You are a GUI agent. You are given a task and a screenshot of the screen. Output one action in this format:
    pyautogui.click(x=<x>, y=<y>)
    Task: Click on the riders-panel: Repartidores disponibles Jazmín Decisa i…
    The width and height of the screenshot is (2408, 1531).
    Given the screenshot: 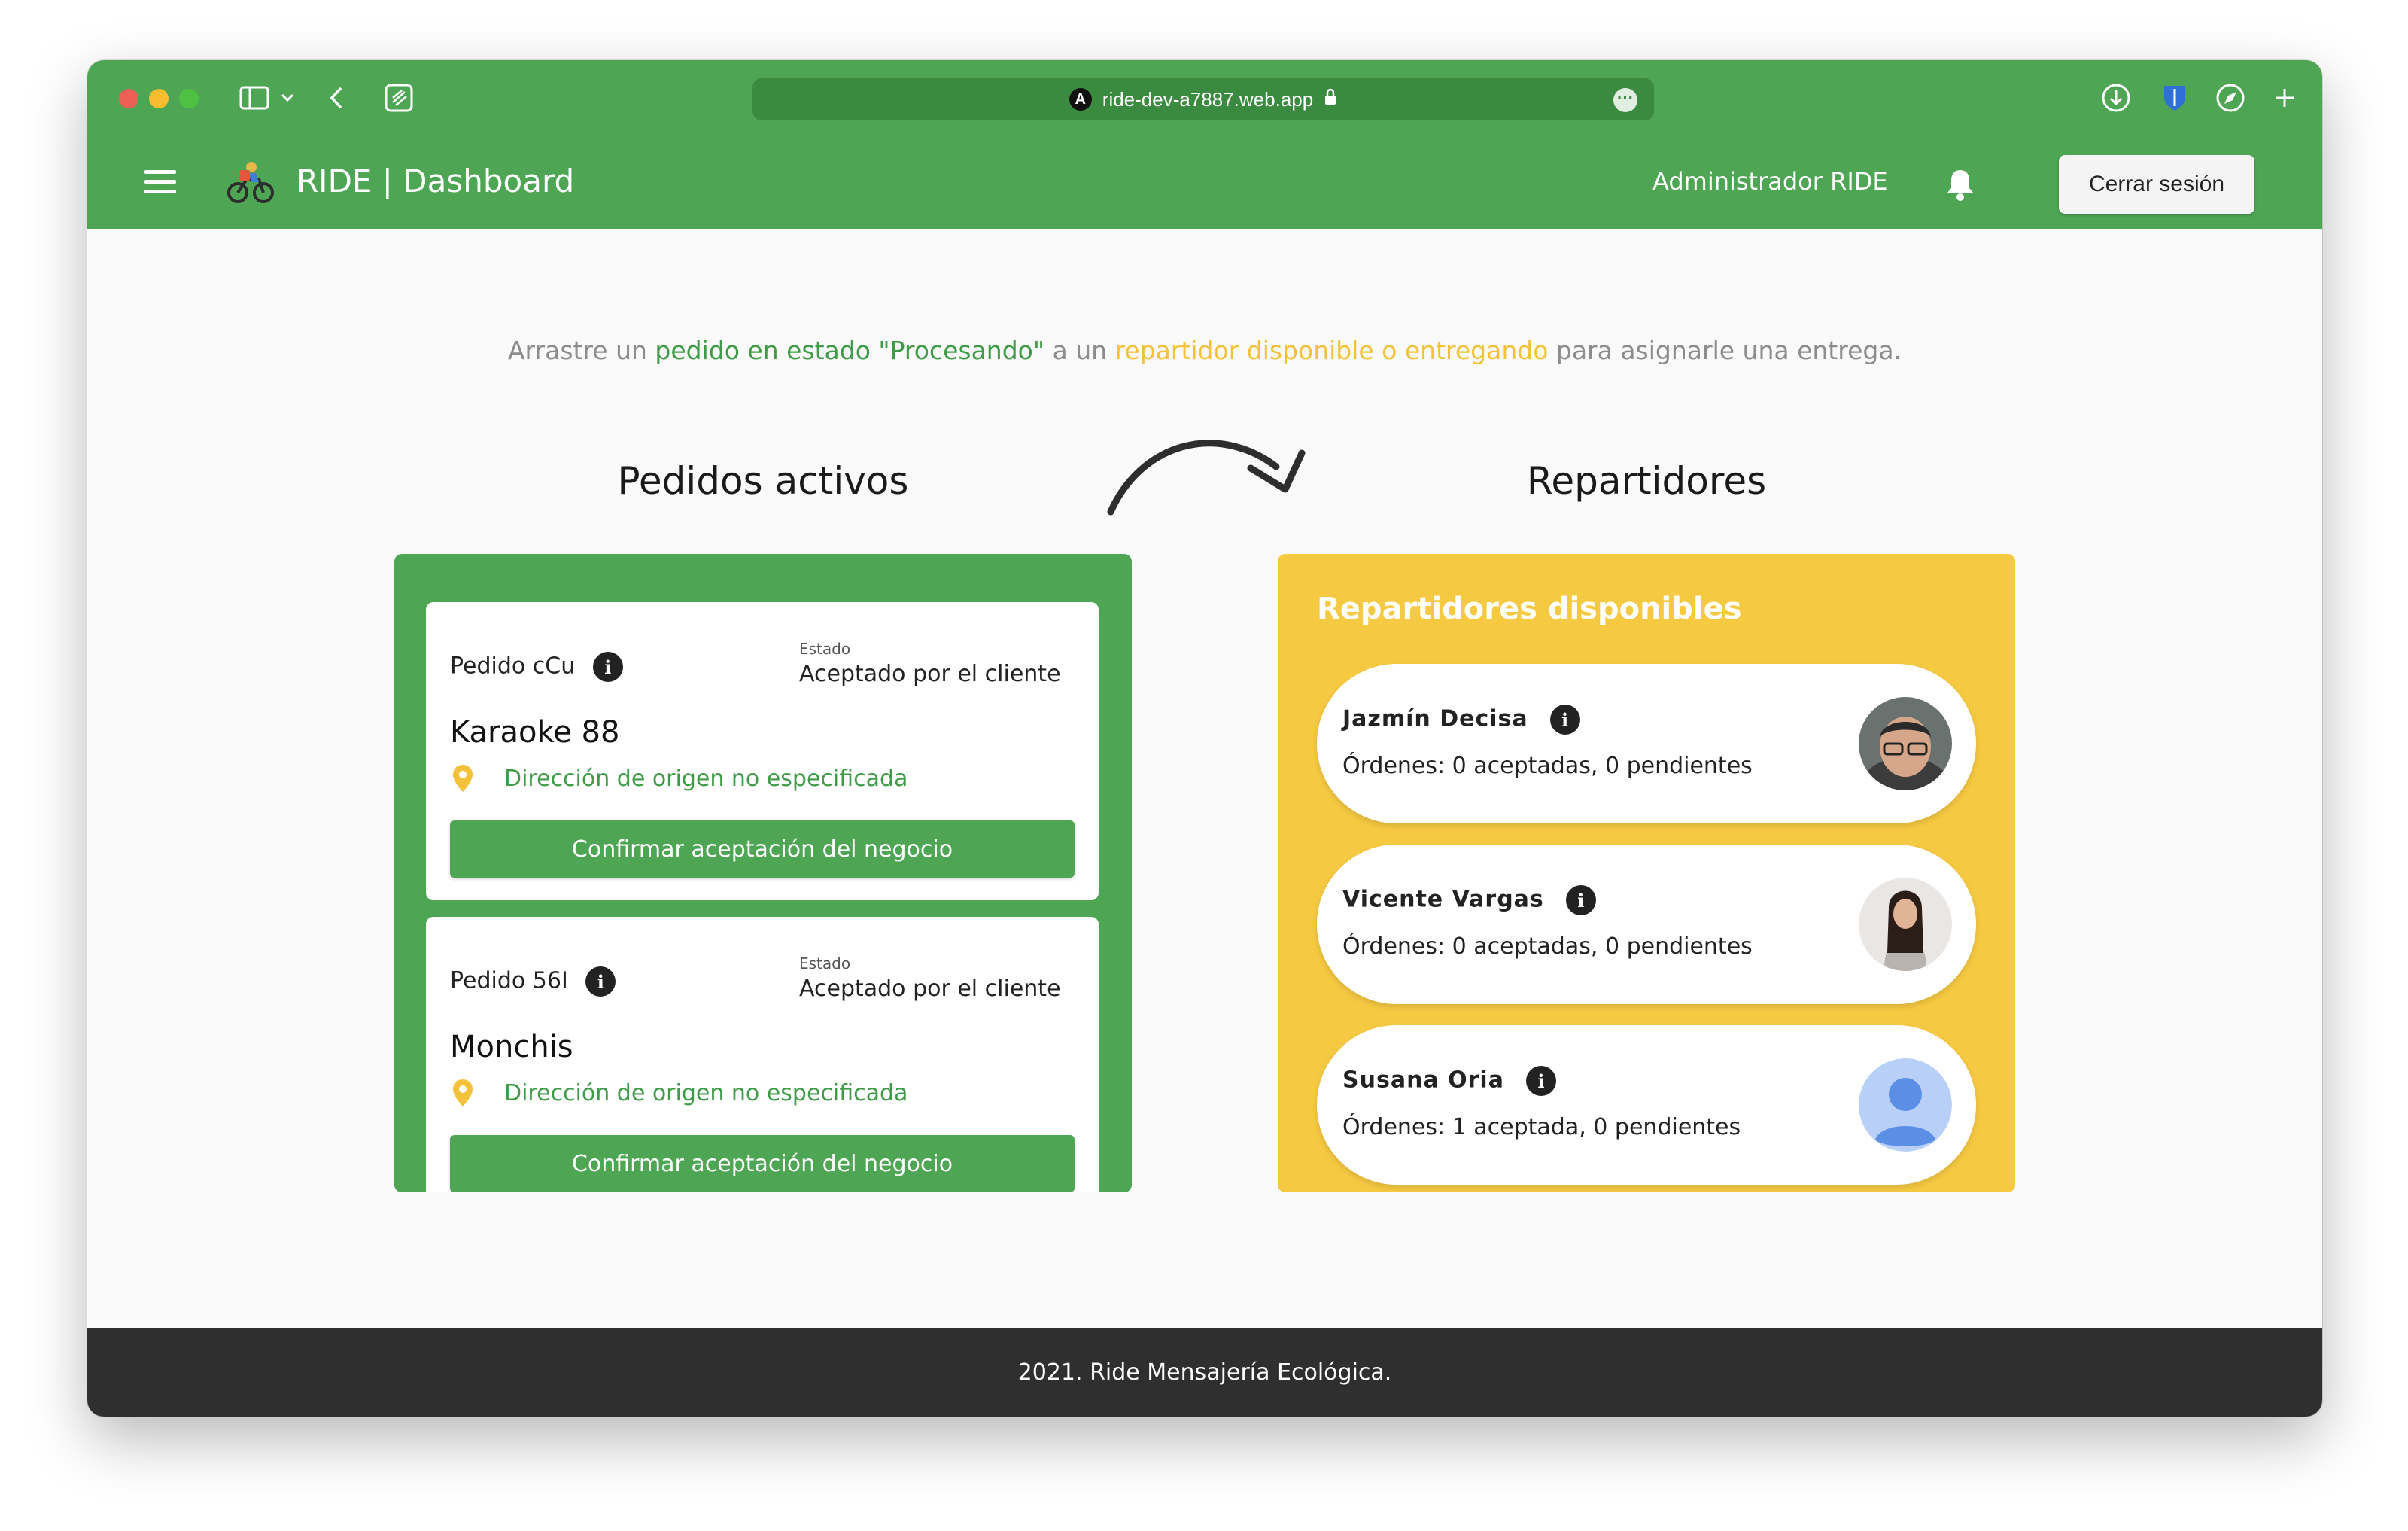 What is the action you would take?
    pyautogui.click(x=1646, y=873)
    